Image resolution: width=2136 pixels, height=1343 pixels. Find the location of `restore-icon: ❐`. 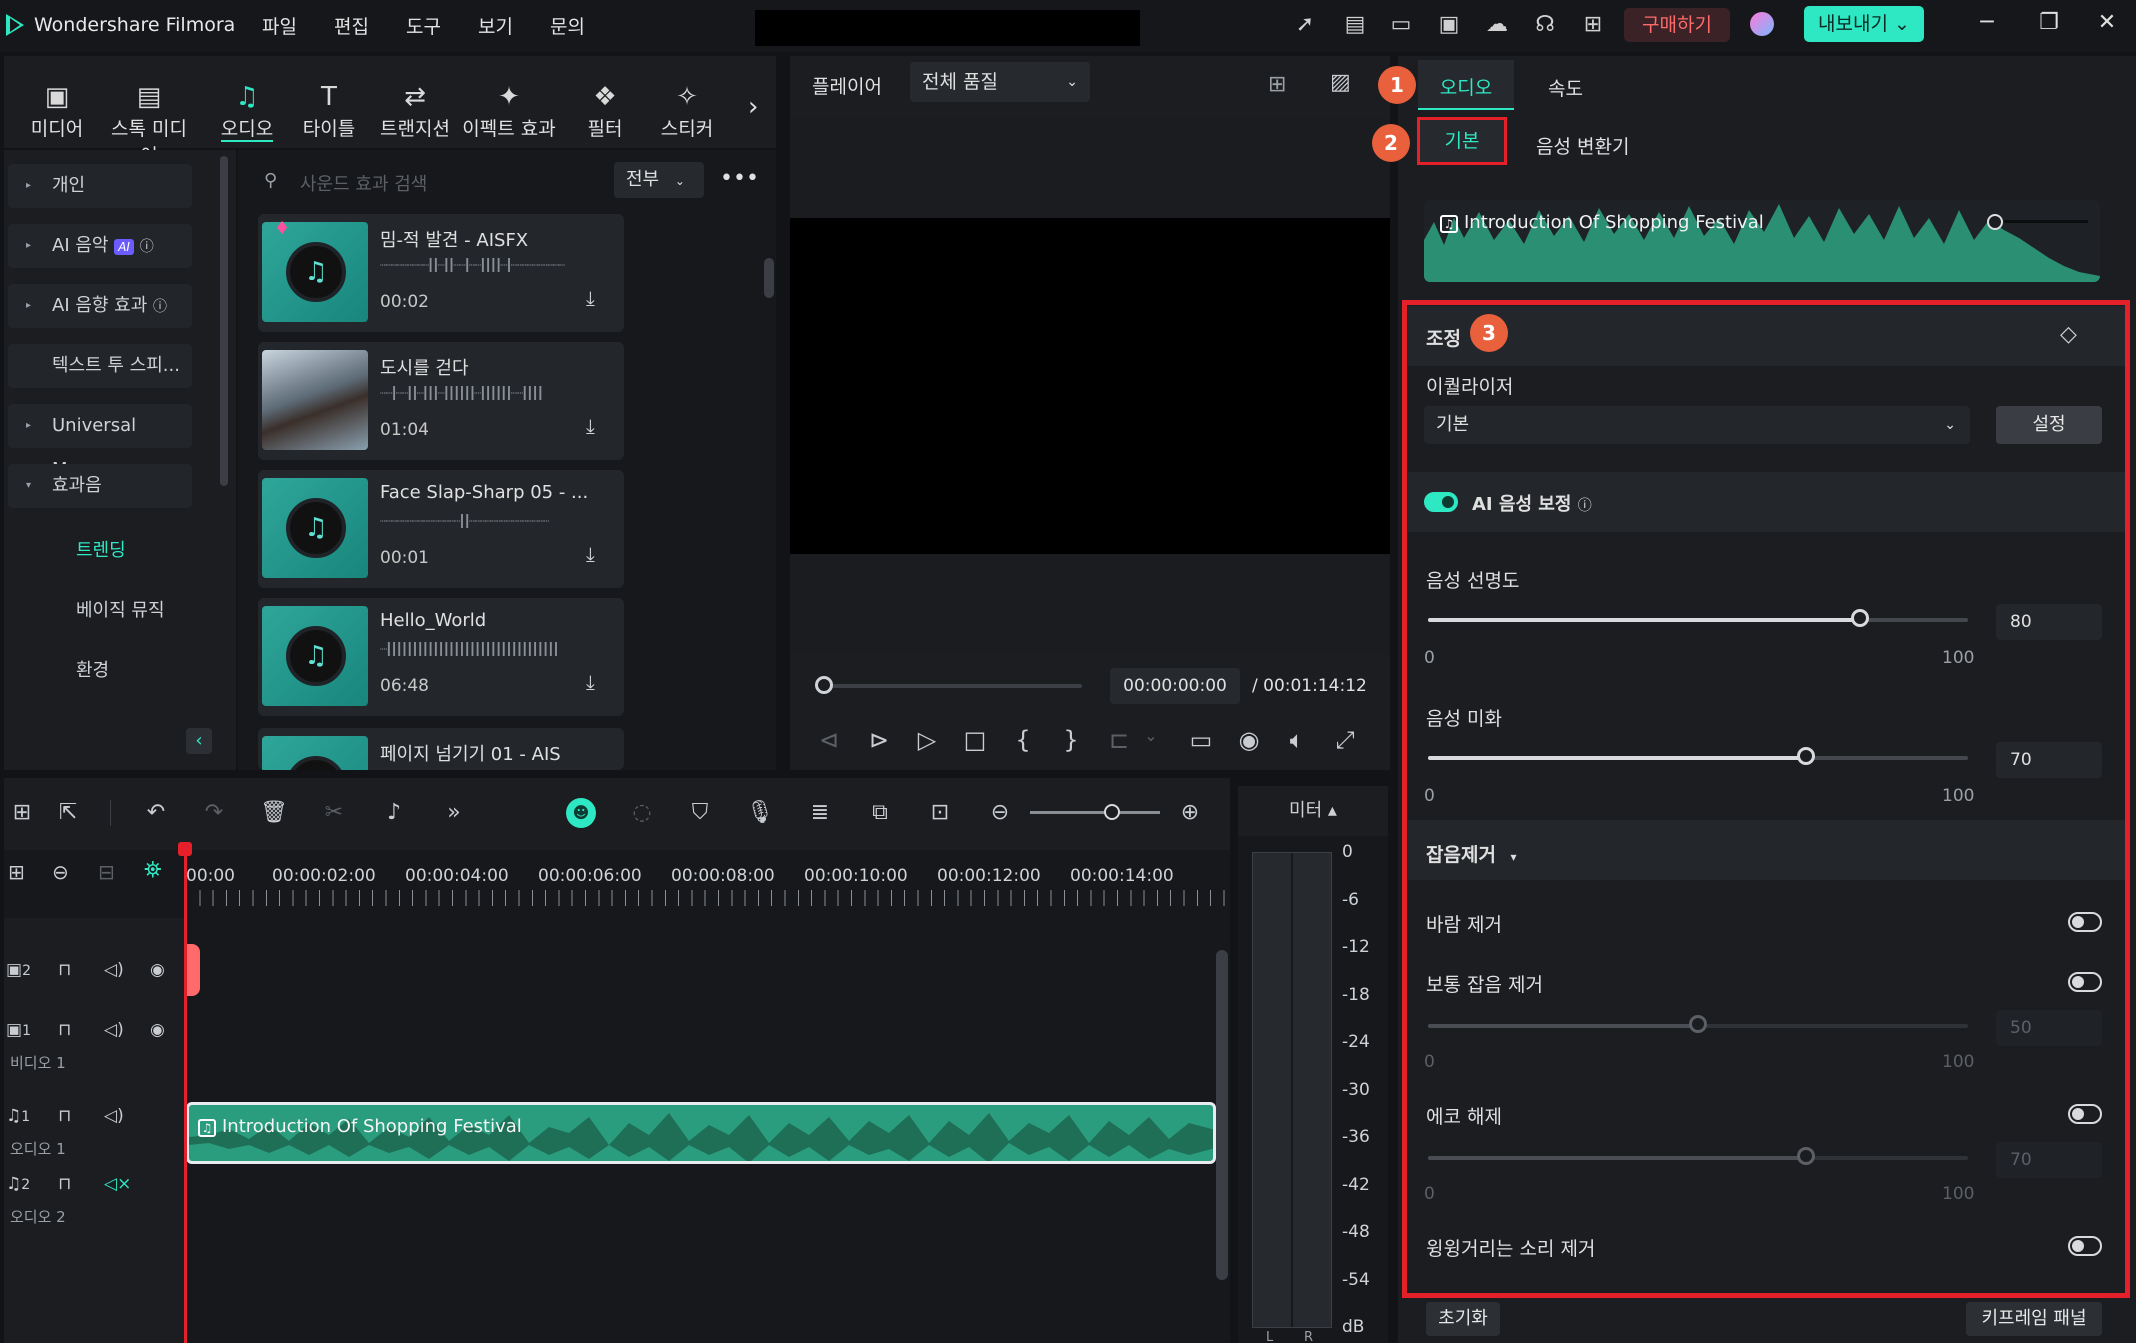

restore-icon: ❐ is located at coordinates (2049, 22).